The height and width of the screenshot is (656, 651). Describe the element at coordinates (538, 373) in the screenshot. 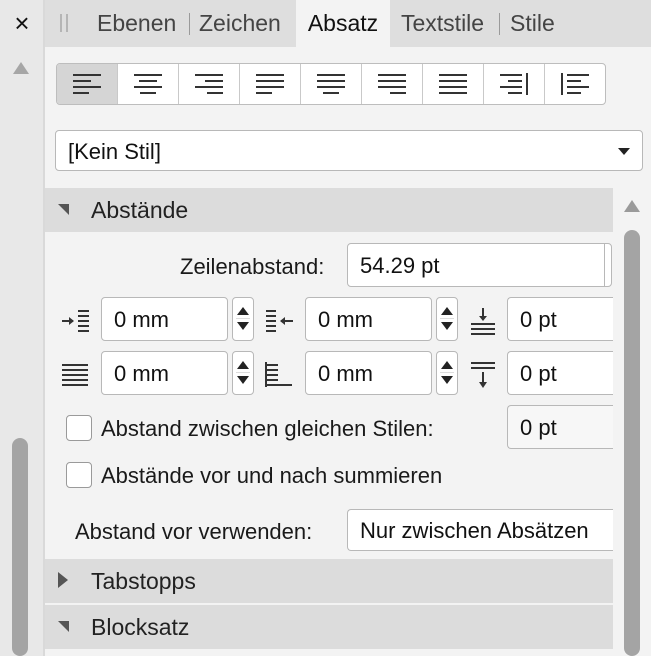

I see `space-after-value: 0 pt` at that location.